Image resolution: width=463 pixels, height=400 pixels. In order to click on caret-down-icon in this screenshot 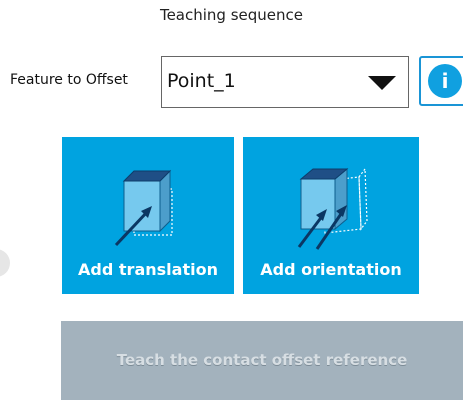, I will do `click(382, 83)`.